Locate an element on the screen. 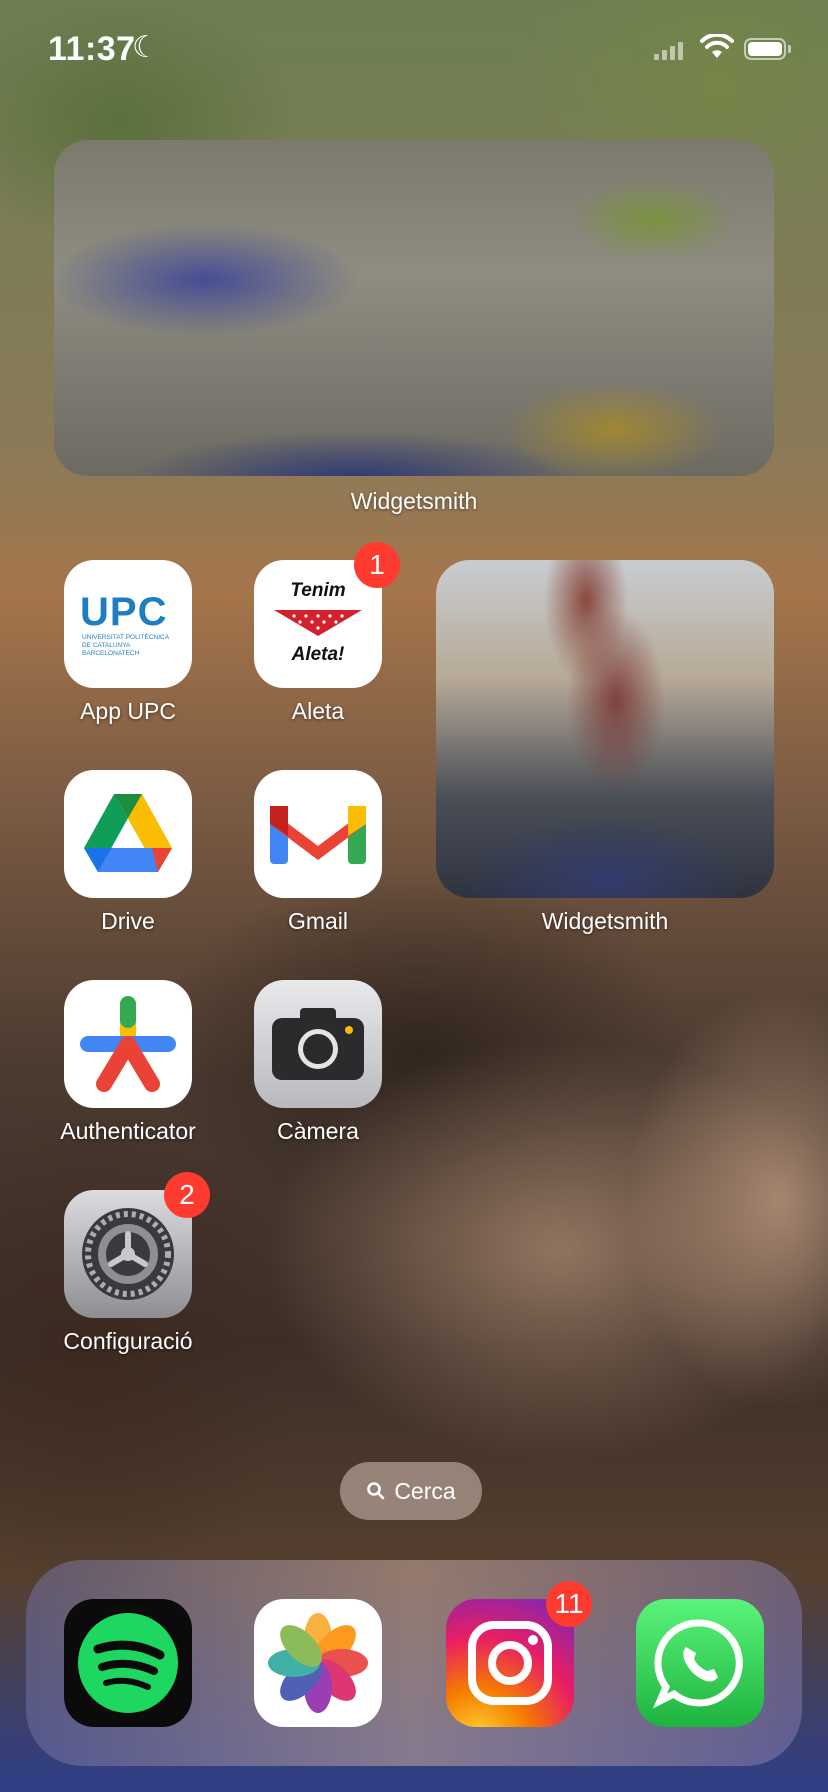  photos-icon is located at coordinates (318, 1663).